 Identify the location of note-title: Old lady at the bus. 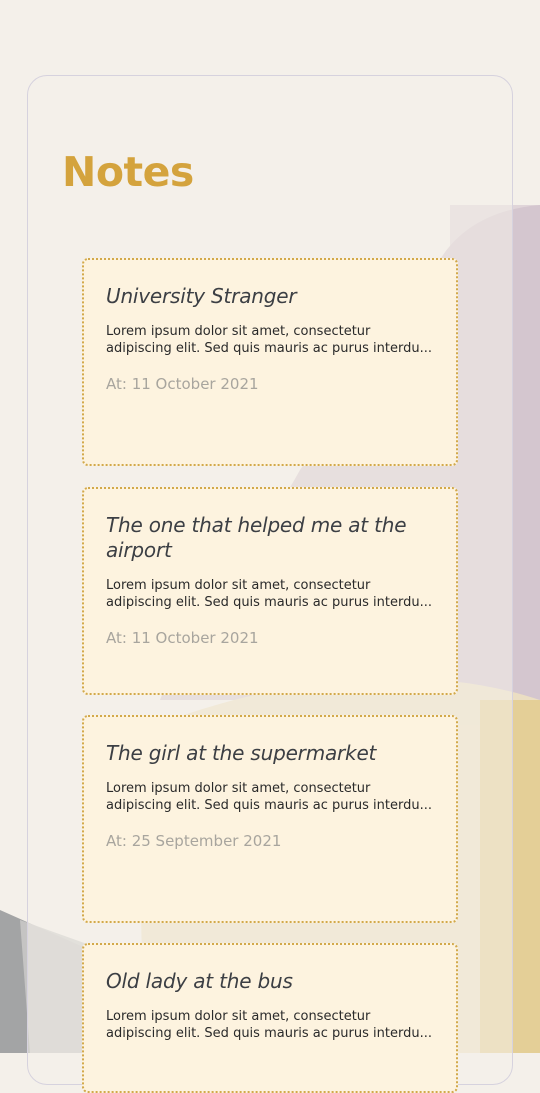
(199, 981).